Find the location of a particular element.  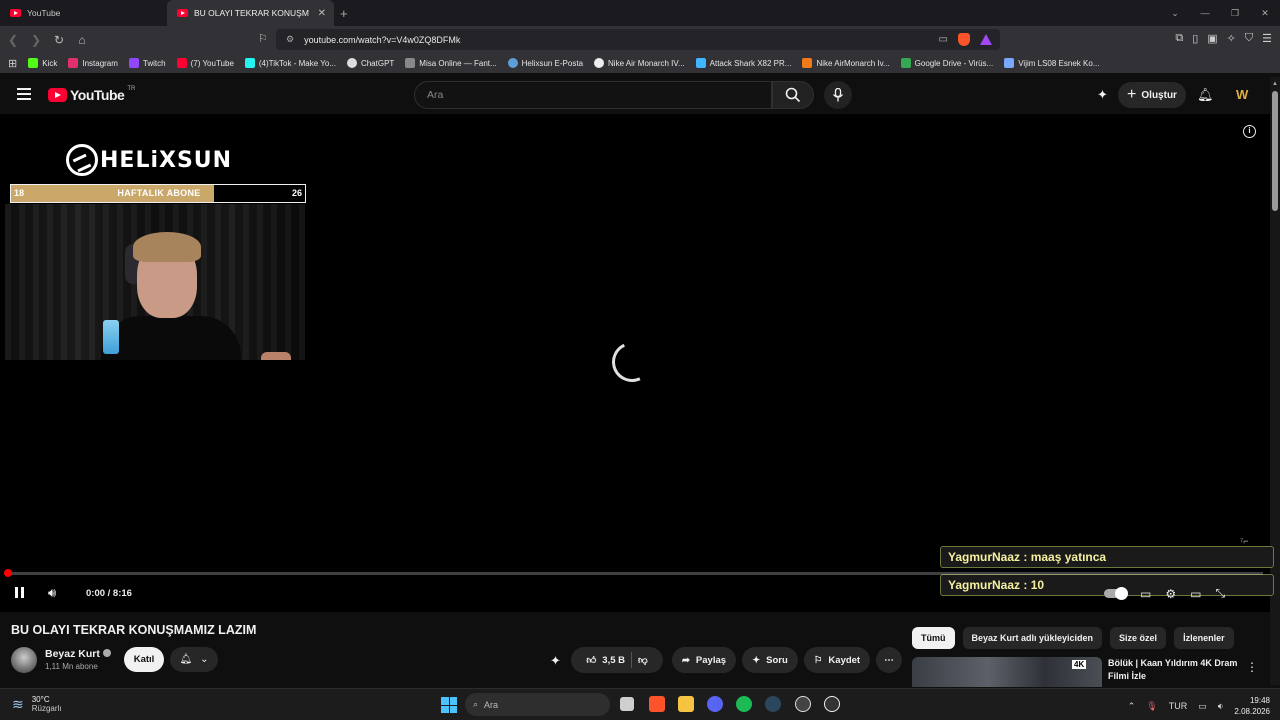

search-input: Ara is located at coordinates (593, 95).